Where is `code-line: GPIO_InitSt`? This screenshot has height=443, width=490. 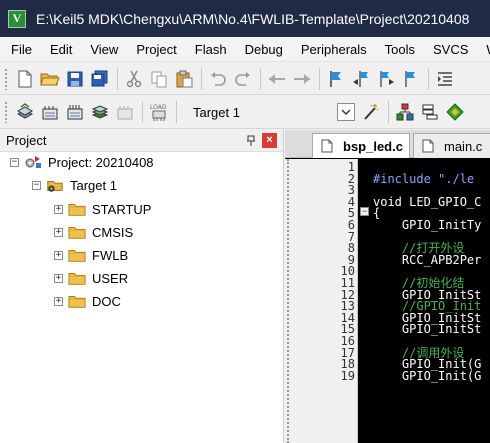 code-line: GPIO_InitSt is located at coordinates (427, 329).